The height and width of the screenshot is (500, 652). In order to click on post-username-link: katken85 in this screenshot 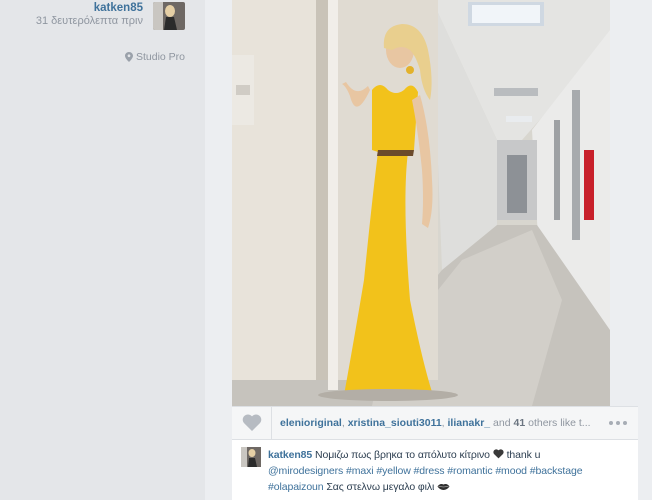, I will do `click(118, 8)`.